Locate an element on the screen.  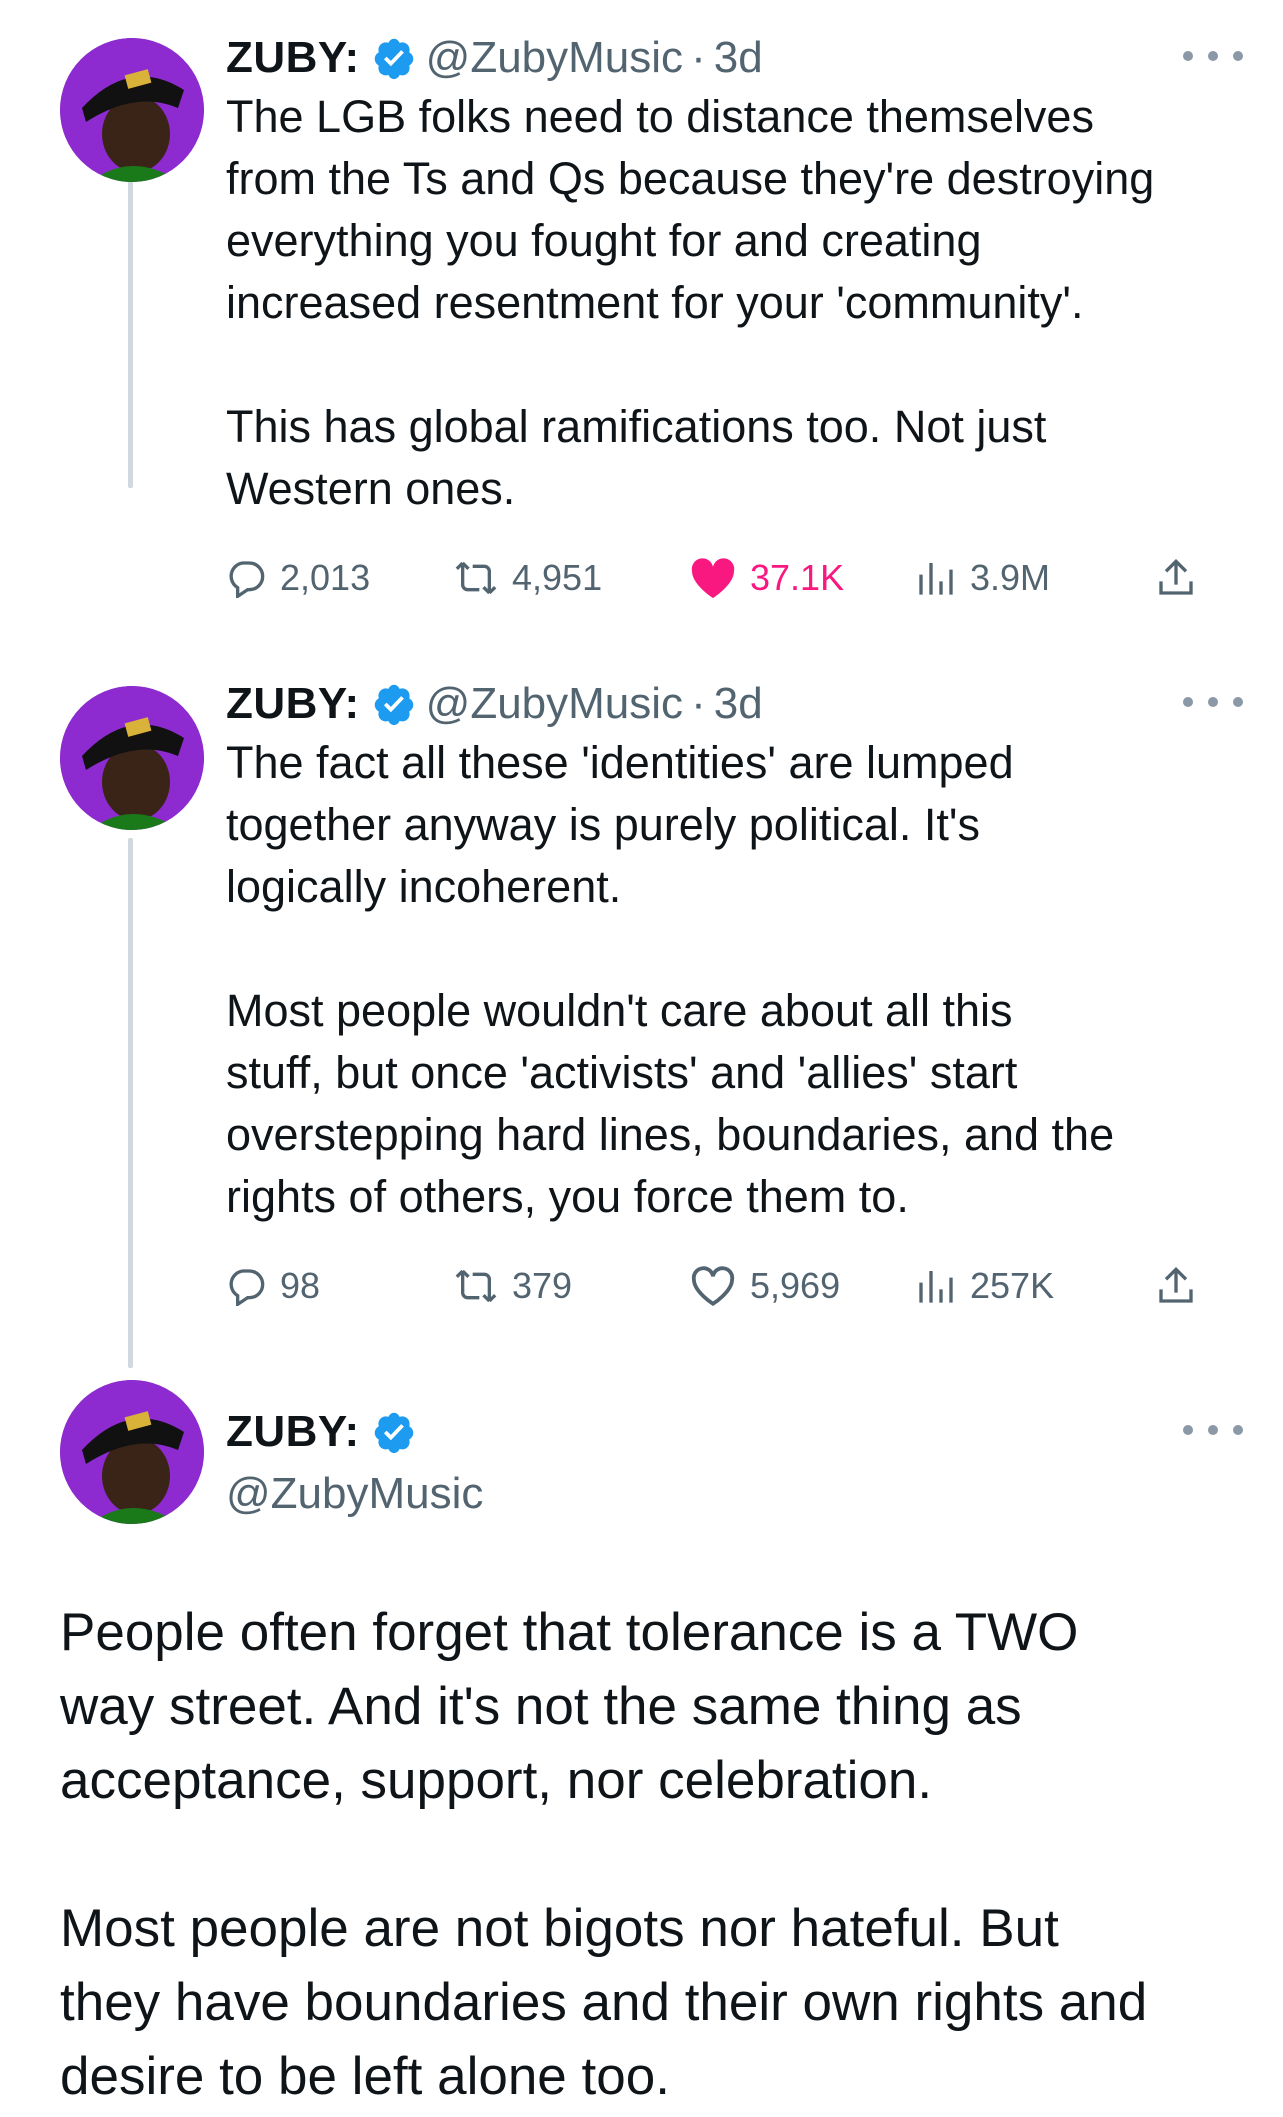
reply-button: 98 is located at coordinates (273, 1286).